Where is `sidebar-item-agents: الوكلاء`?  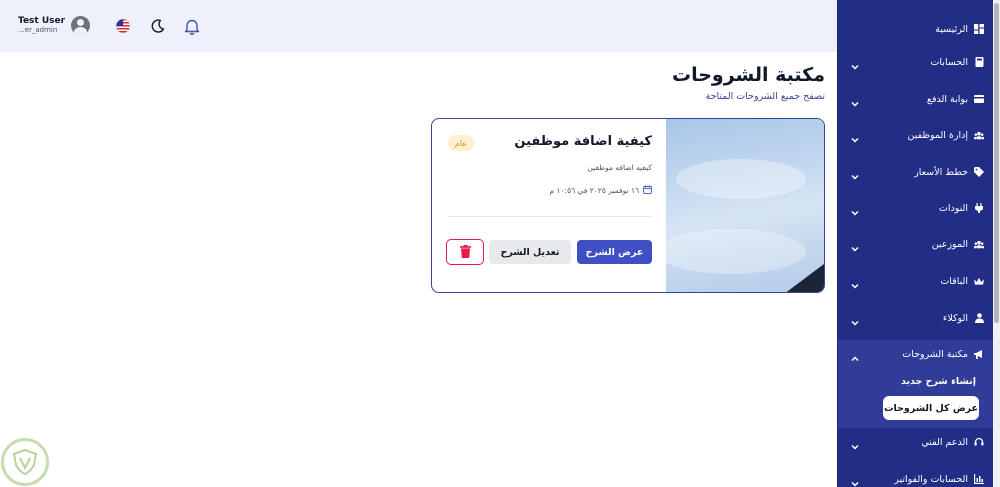
sidebar-item-agents: الوكلاء is located at coordinates (916, 318).